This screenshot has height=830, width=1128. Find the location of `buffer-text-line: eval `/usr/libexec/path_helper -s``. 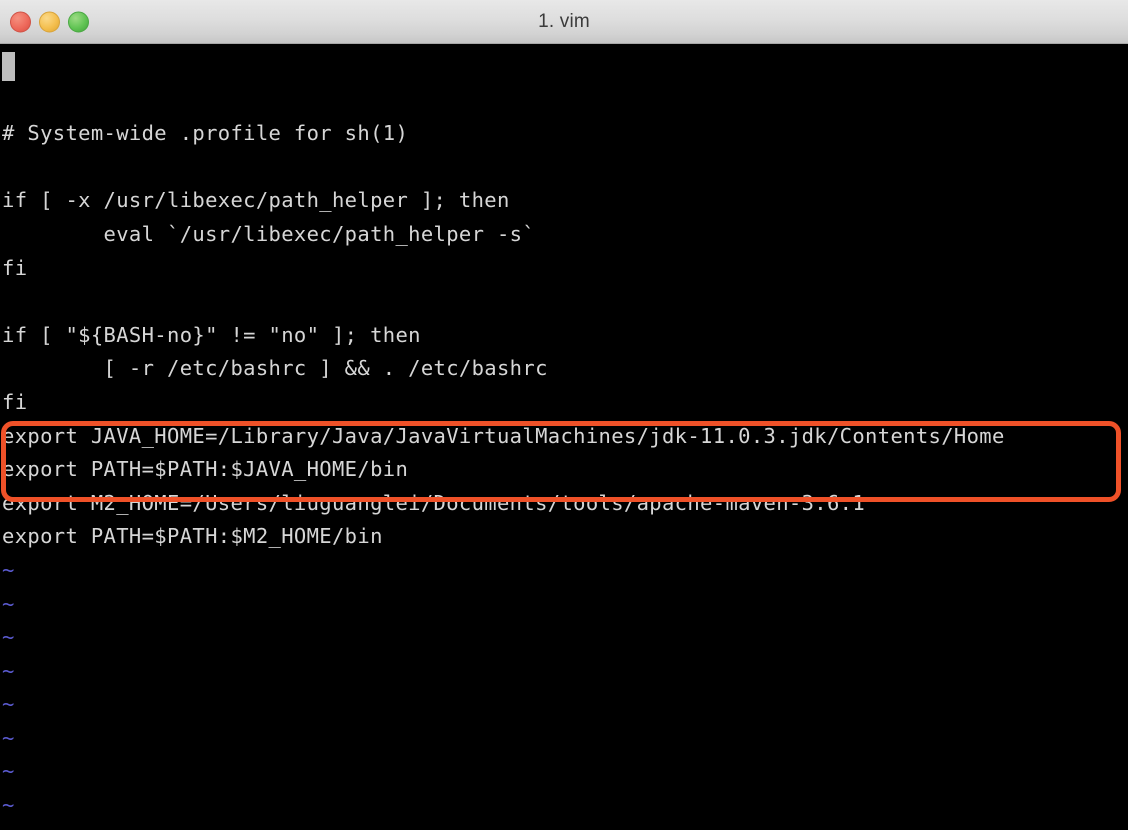

buffer-text-line: eval `/usr/libexec/path_helper -s` is located at coordinates (269, 233).